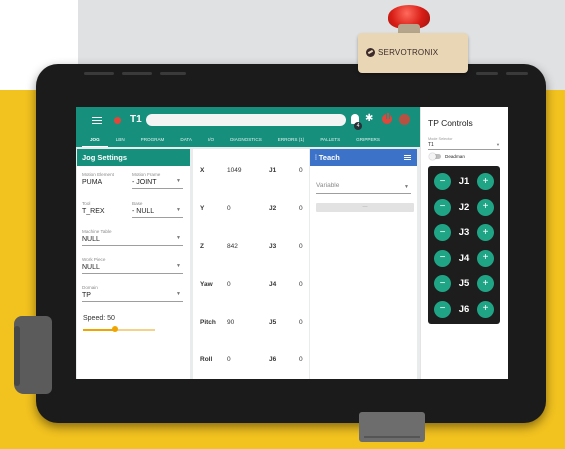 Image resolution: width=565 pixels, height=449 pixels. What do you see at coordinates (328, 185) in the screenshot?
I see `variable-placeholder: Variable` at bounding box center [328, 185].